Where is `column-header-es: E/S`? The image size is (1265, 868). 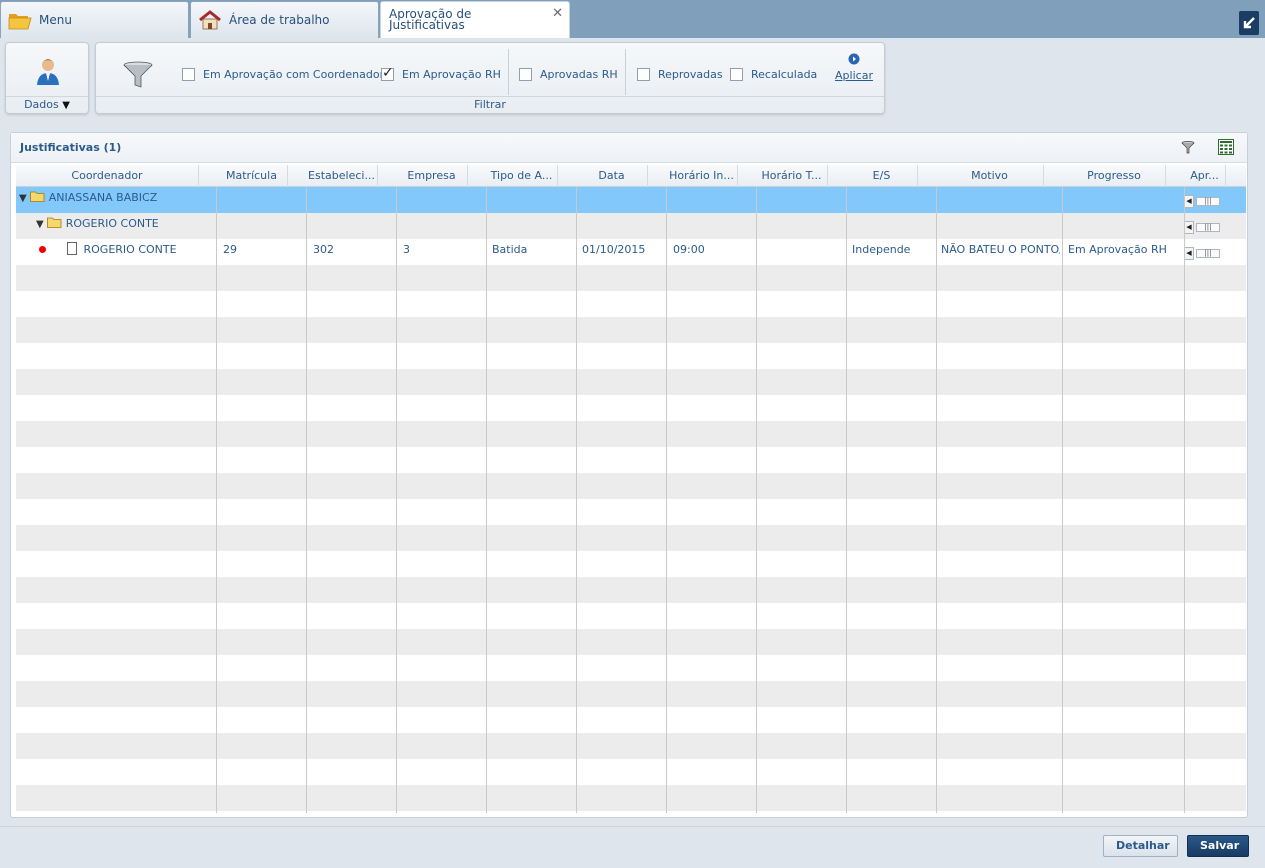
column-header-es: E/S is located at coordinates (882, 176).